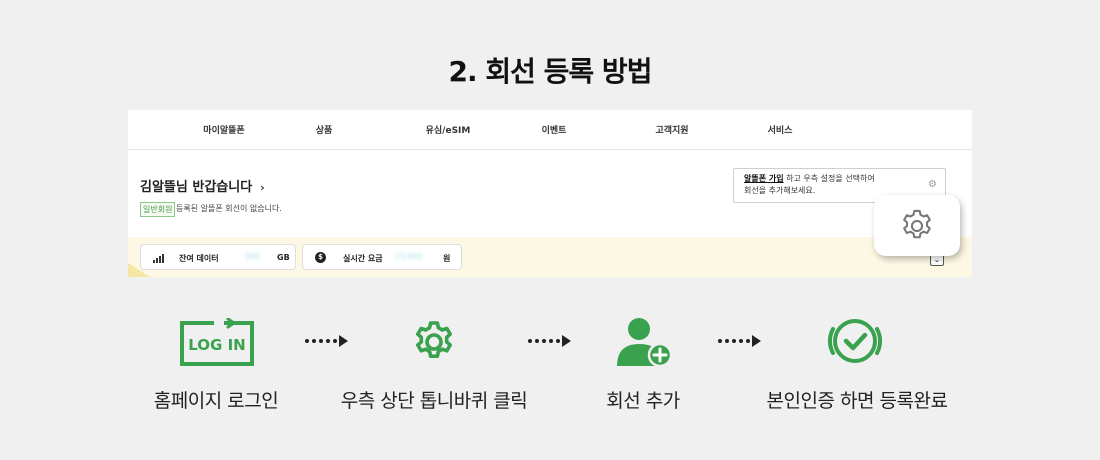 This screenshot has width=1100, height=460. What do you see at coordinates (645, 343) in the screenshot?
I see `add-user-icon` at bounding box center [645, 343].